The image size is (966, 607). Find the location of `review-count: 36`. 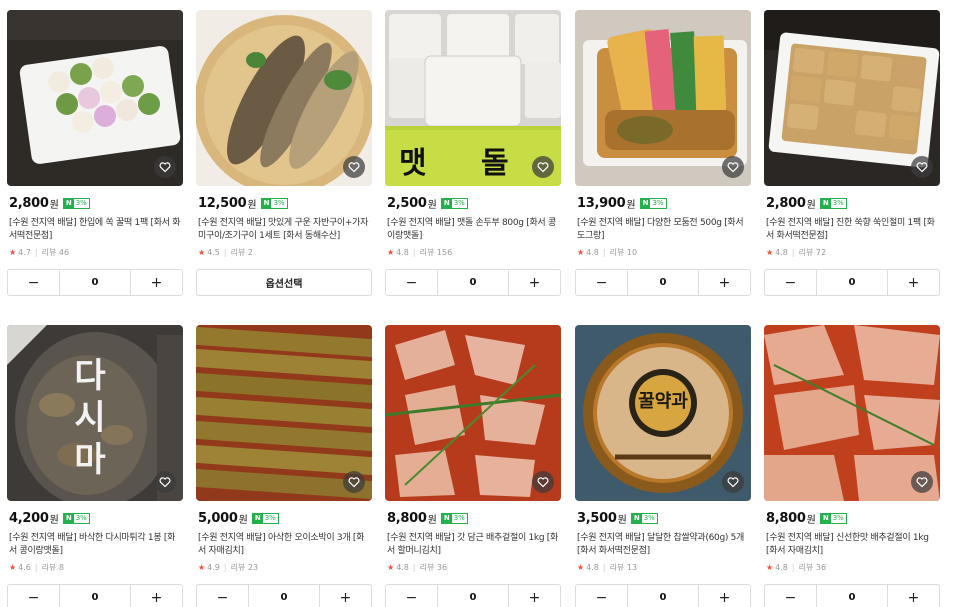

review-count: 36 is located at coordinates (821, 567).